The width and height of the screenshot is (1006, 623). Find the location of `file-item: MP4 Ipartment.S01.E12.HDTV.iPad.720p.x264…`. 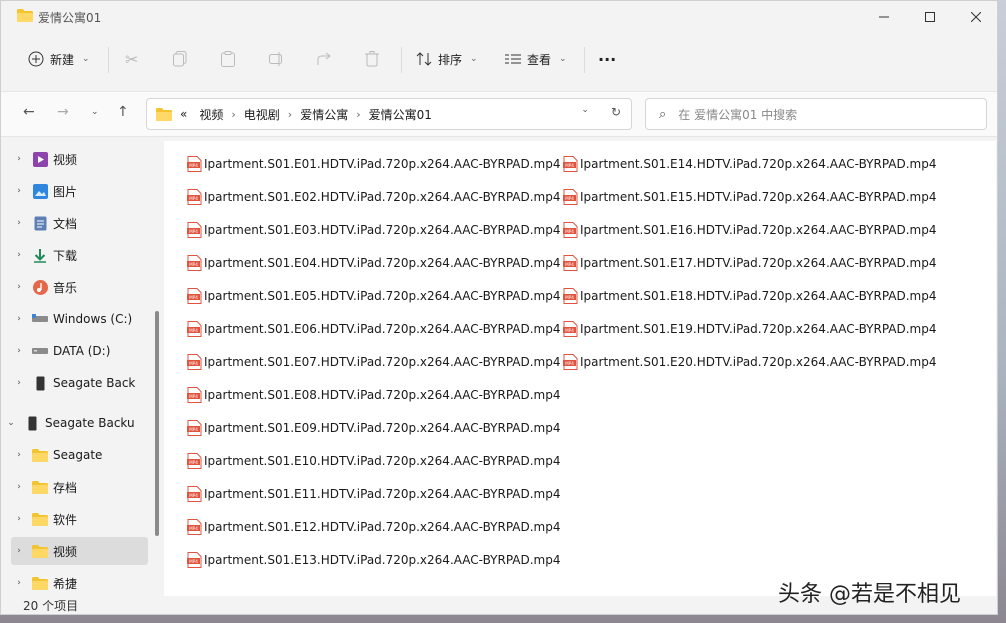

file-item: MP4 Ipartment.S01.E12.HDTV.iPad.720p.x264… is located at coordinates (374, 527).